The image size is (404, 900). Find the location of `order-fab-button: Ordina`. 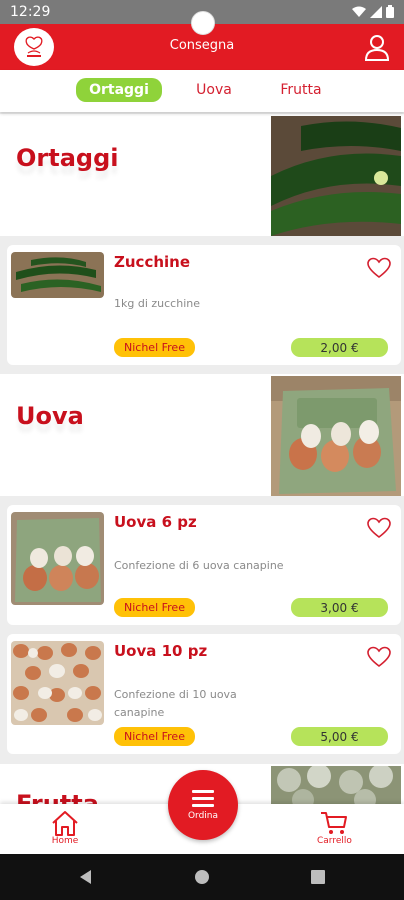

order-fab-button: Ordina is located at coordinates (203, 805).